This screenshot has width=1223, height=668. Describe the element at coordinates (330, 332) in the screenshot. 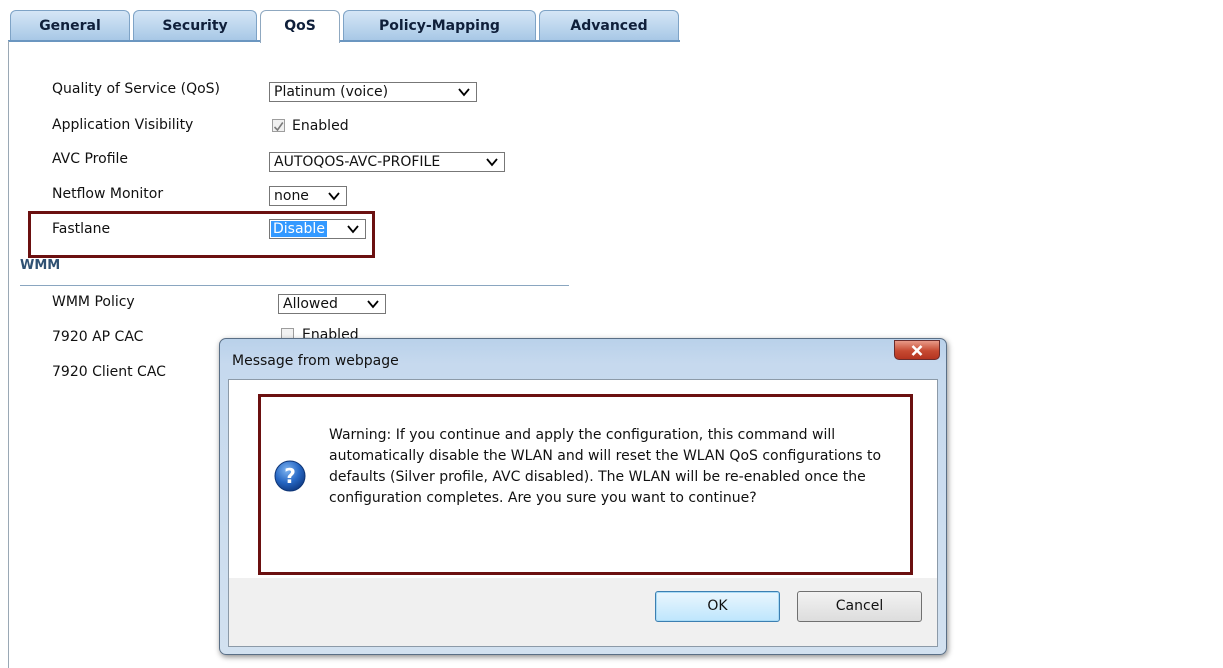

I see `ap-cac-enabled-text: Enabled` at that location.